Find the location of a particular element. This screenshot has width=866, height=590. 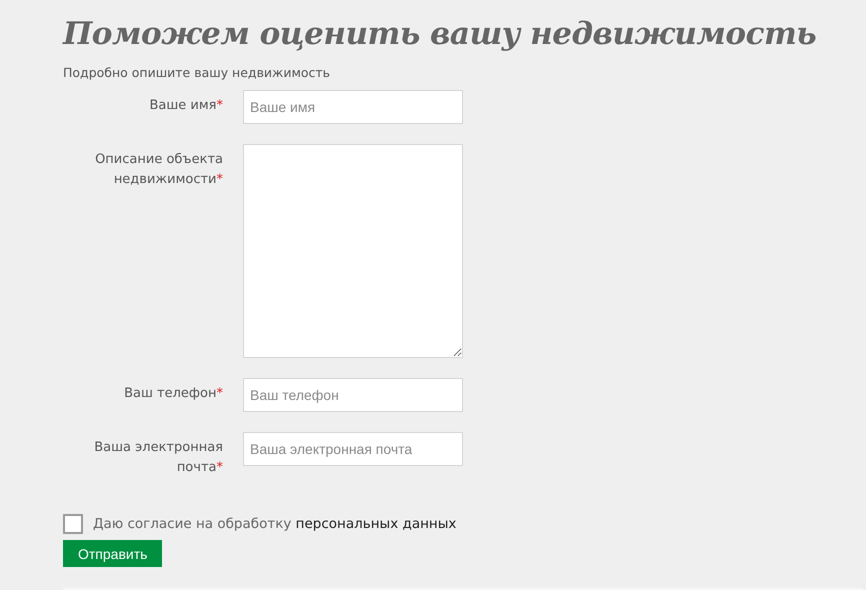

field-label: Ваш телефон* is located at coordinates (173, 394).